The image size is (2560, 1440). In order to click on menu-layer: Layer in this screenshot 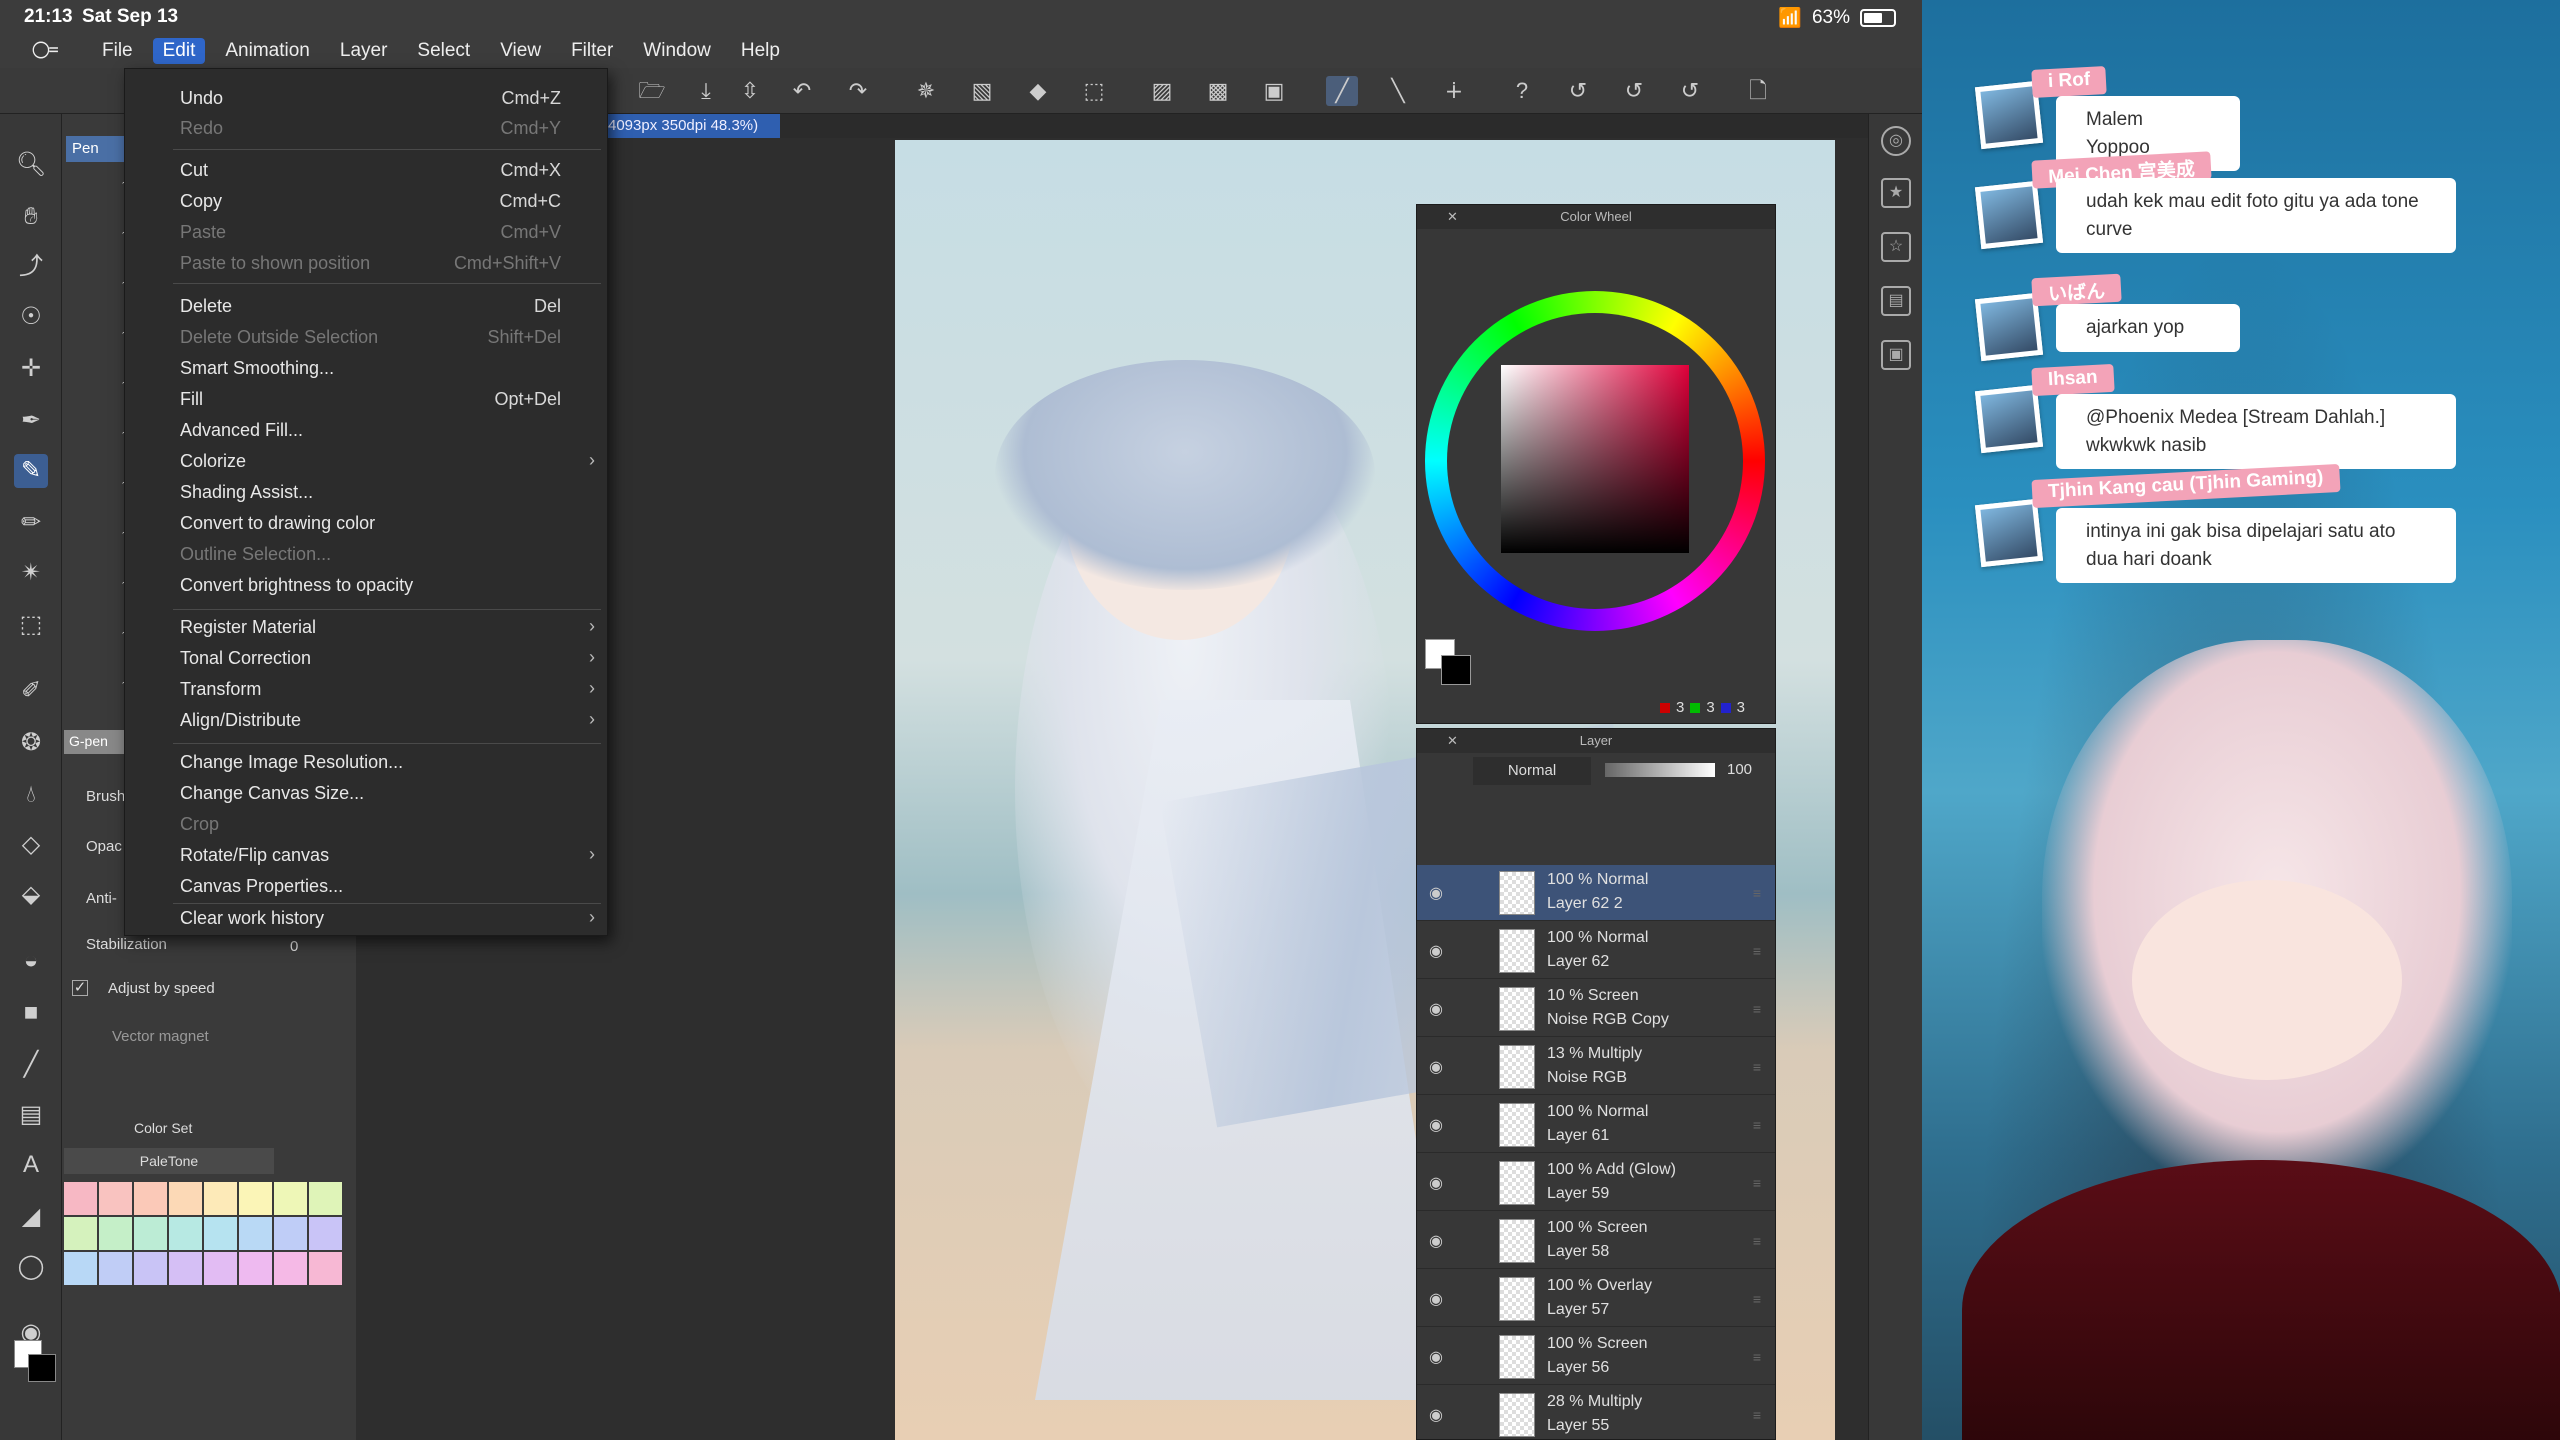, I will do `click(364, 51)`.